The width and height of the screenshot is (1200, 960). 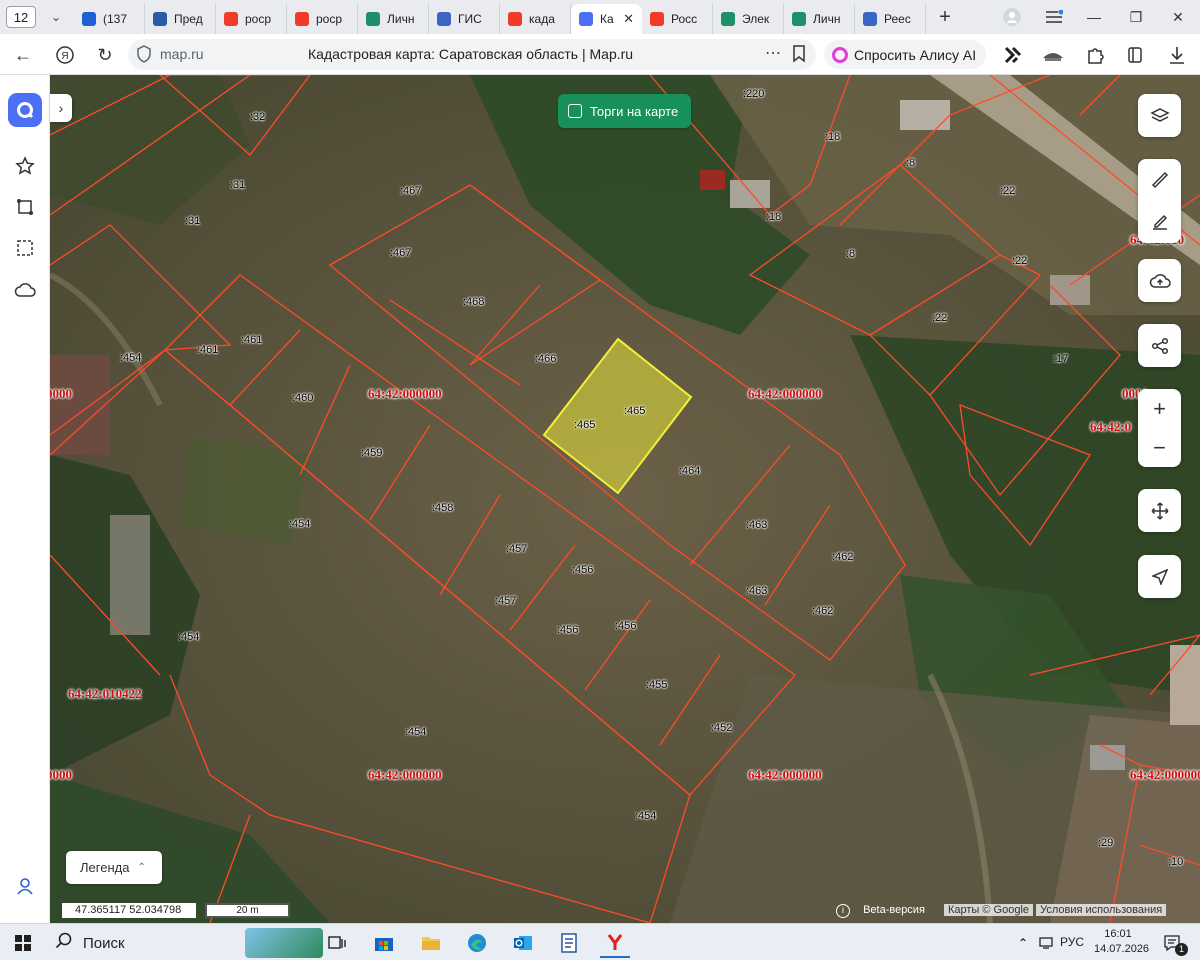 What do you see at coordinates (1159, 510) in the screenshot?
I see `pan-button` at bounding box center [1159, 510].